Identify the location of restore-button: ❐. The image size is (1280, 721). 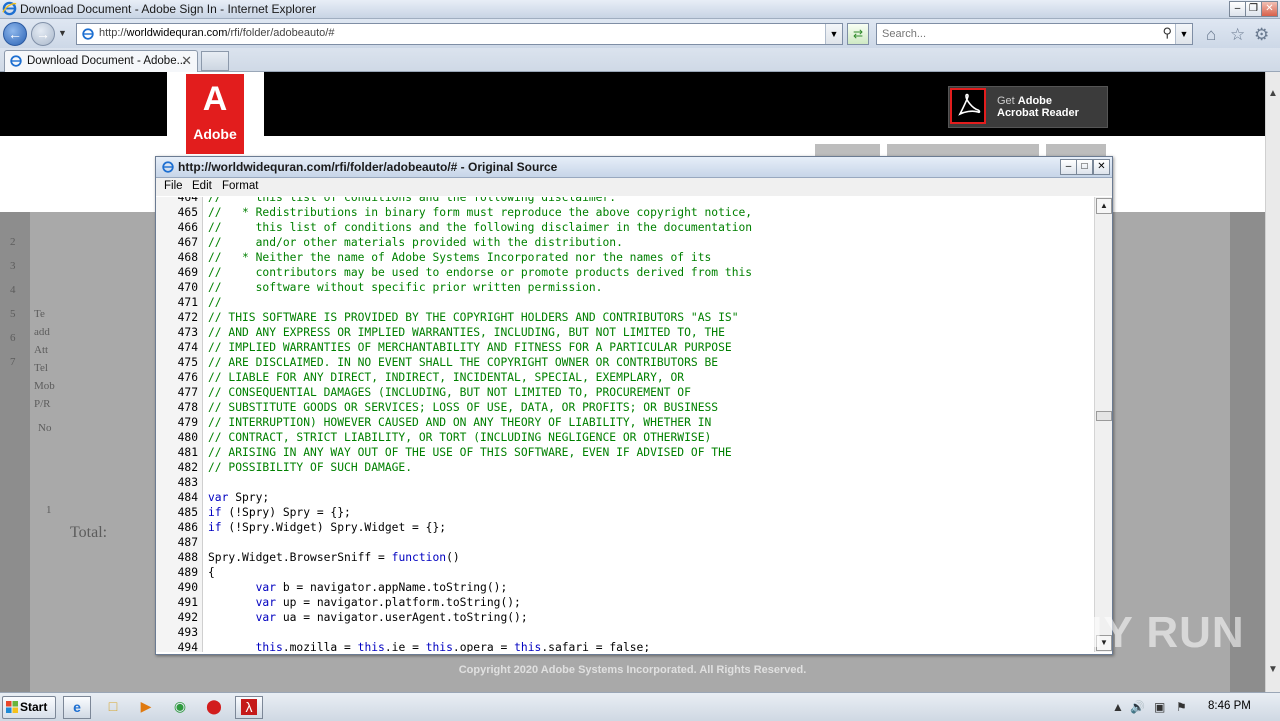
(1253, 9).